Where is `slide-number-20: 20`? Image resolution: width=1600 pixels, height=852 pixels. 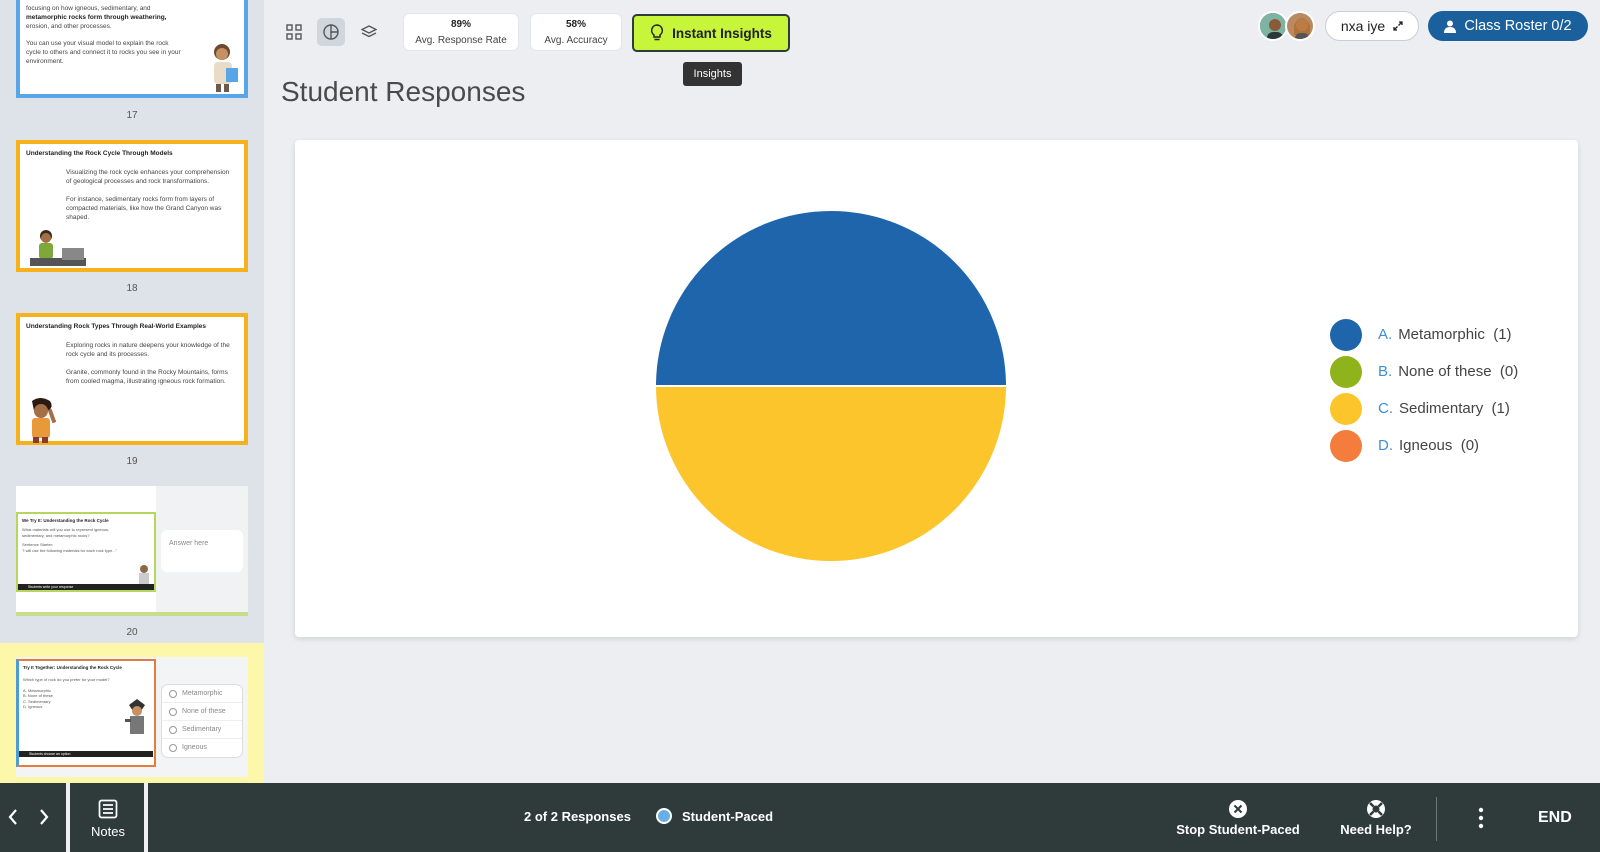
slide-number-20: 20 is located at coordinates (132, 632).